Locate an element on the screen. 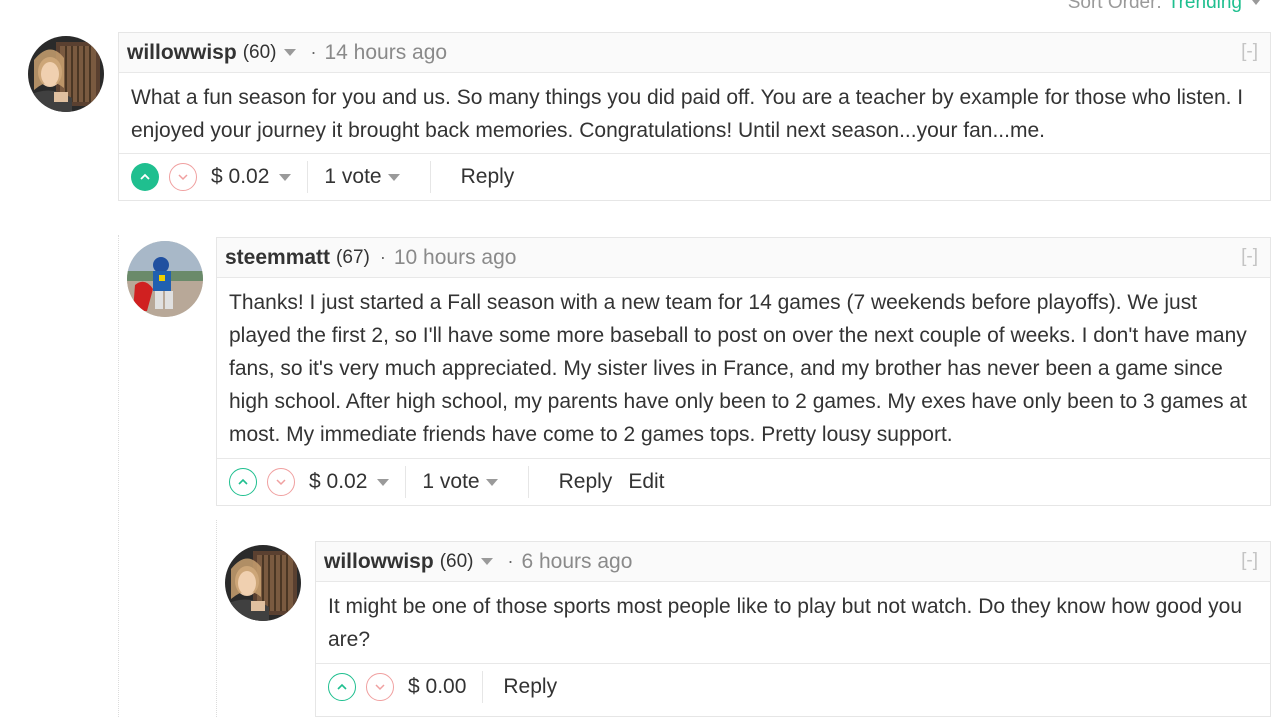  comment-footer: $ 0.02 1 vote Reply Edit is located at coordinates (743, 482).